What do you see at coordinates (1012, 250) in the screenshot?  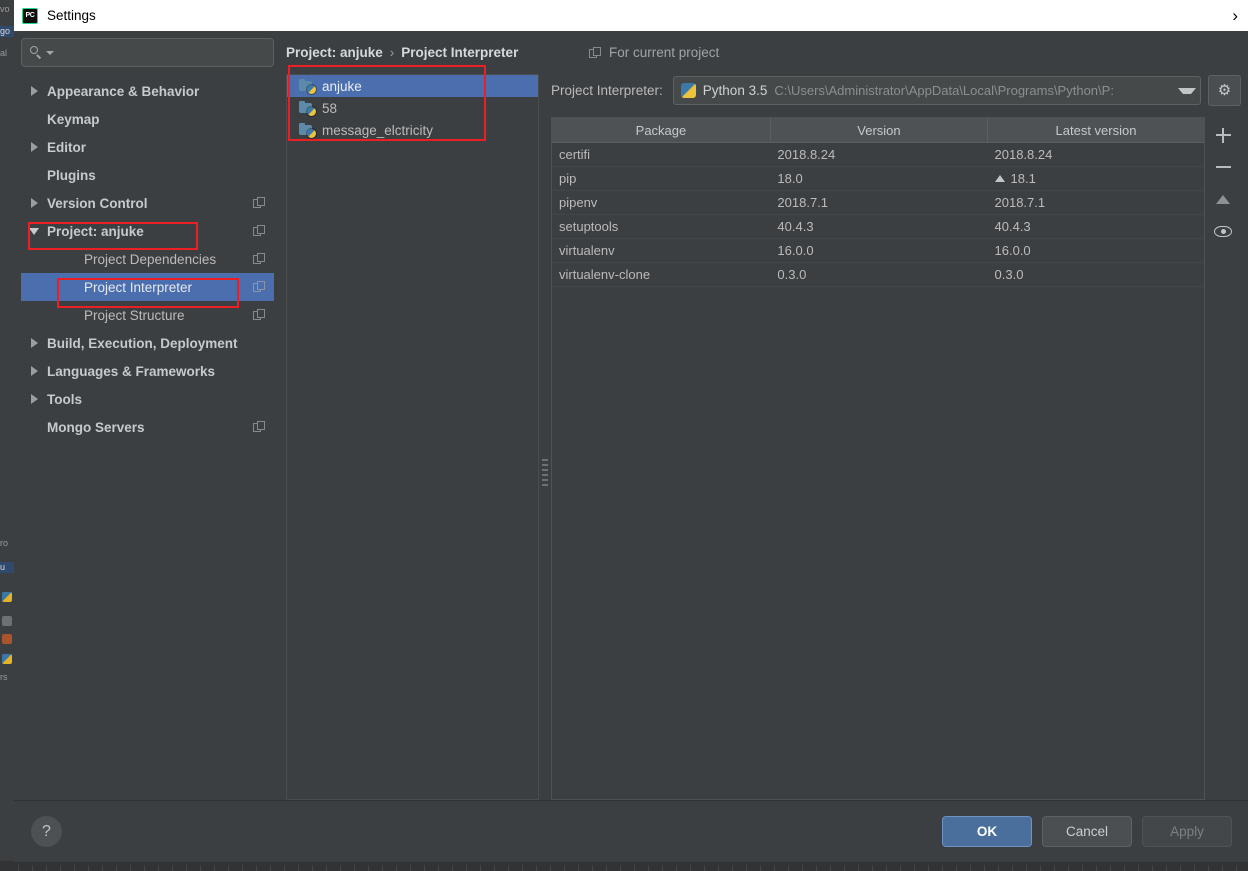 I see `latest-version-text: 16.0.0` at bounding box center [1012, 250].